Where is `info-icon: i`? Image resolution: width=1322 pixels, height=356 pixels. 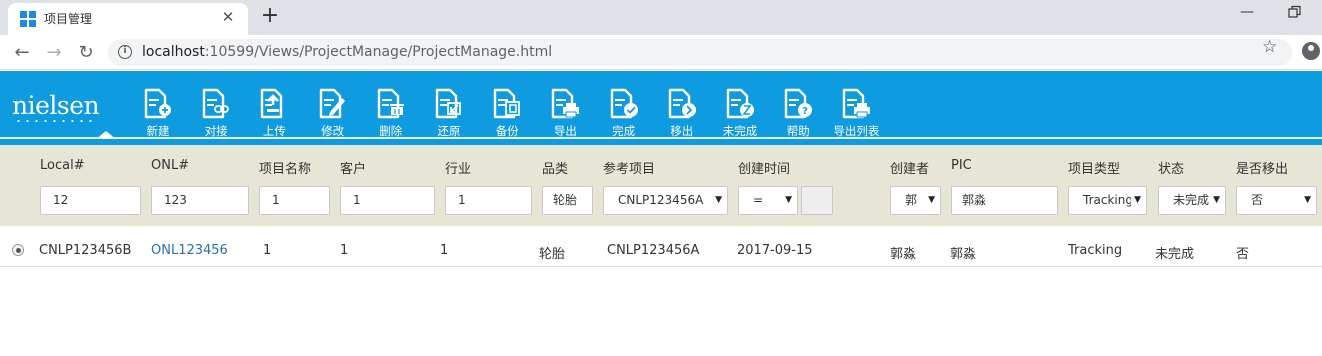
info-icon: i is located at coordinates (125, 52).